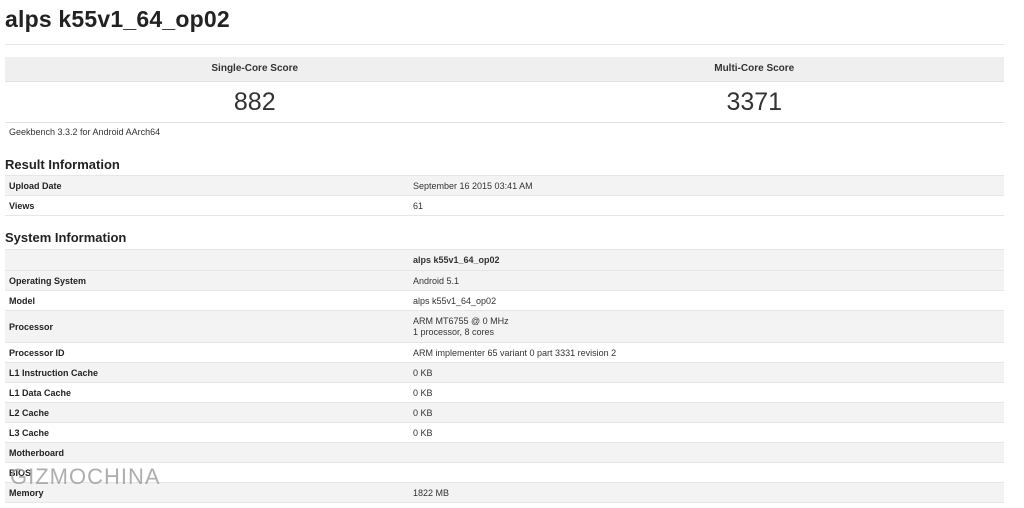 The width and height of the screenshot is (1024, 508). What do you see at coordinates (207, 185) in the screenshot?
I see `row-label: Upload Date` at bounding box center [207, 185].